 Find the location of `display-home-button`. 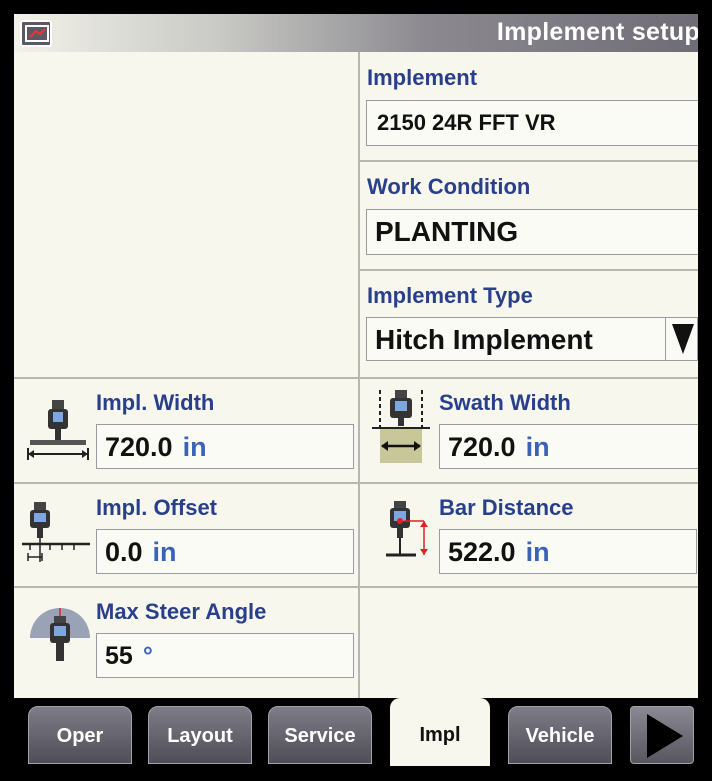

display-home-button is located at coordinates (36, 33).